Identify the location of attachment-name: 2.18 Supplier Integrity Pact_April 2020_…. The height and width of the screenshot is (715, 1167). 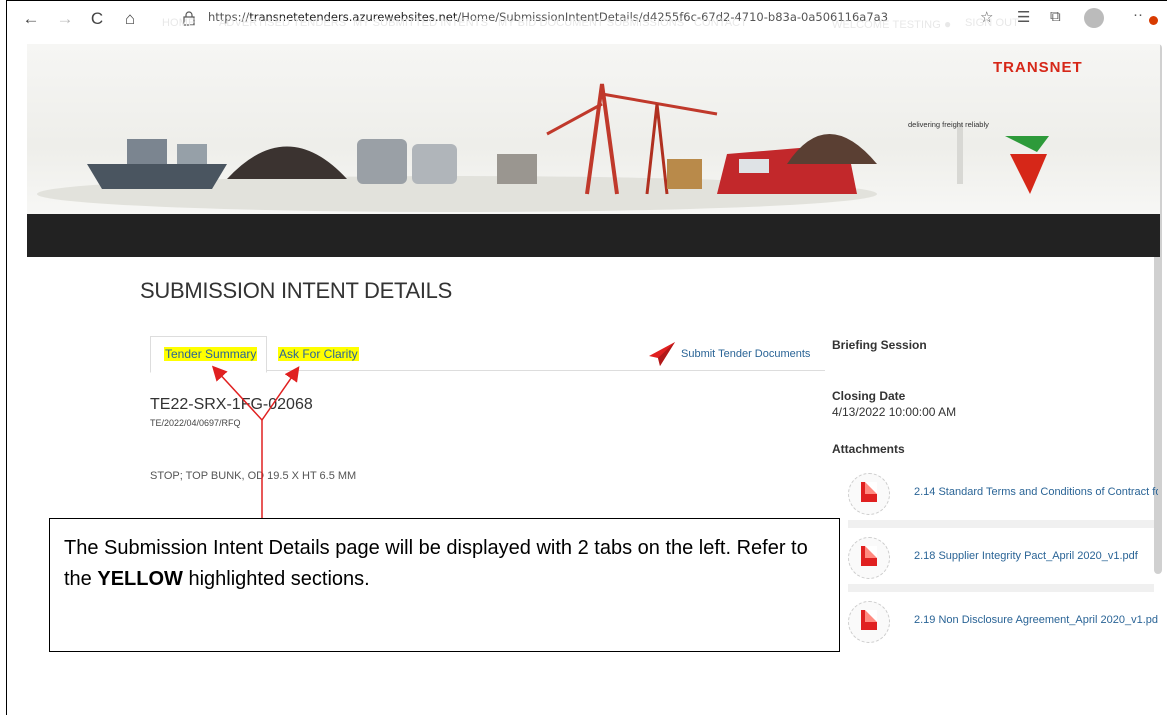
(1036, 556).